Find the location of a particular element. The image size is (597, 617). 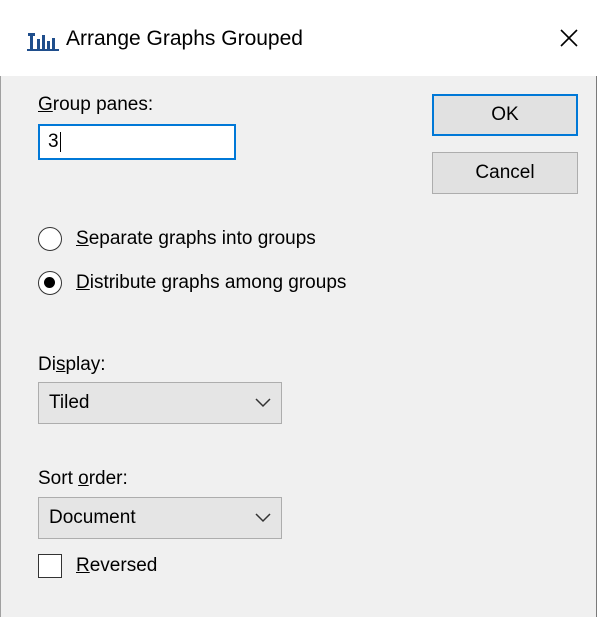

sort-order-label: Sort order: is located at coordinates (83, 479).